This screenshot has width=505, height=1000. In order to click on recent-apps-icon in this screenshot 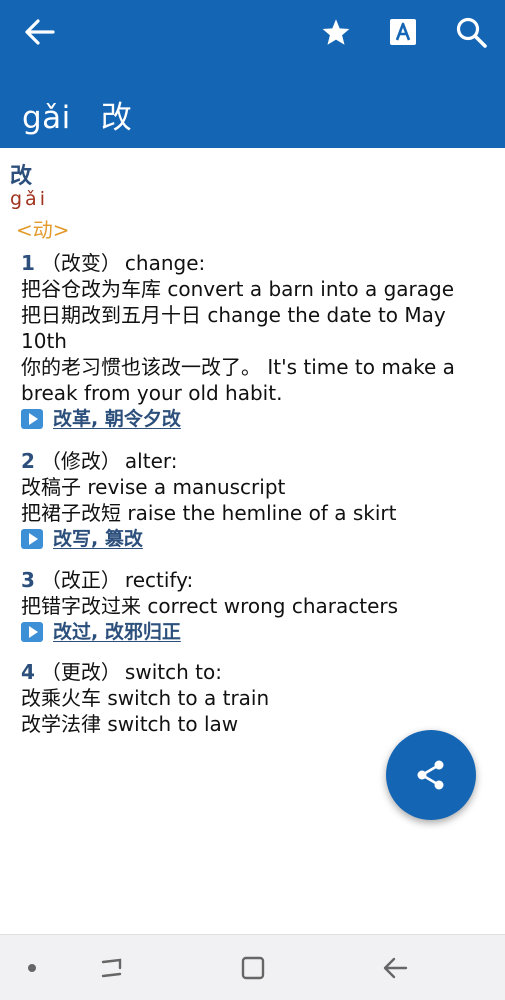, I will do `click(112, 968)`.